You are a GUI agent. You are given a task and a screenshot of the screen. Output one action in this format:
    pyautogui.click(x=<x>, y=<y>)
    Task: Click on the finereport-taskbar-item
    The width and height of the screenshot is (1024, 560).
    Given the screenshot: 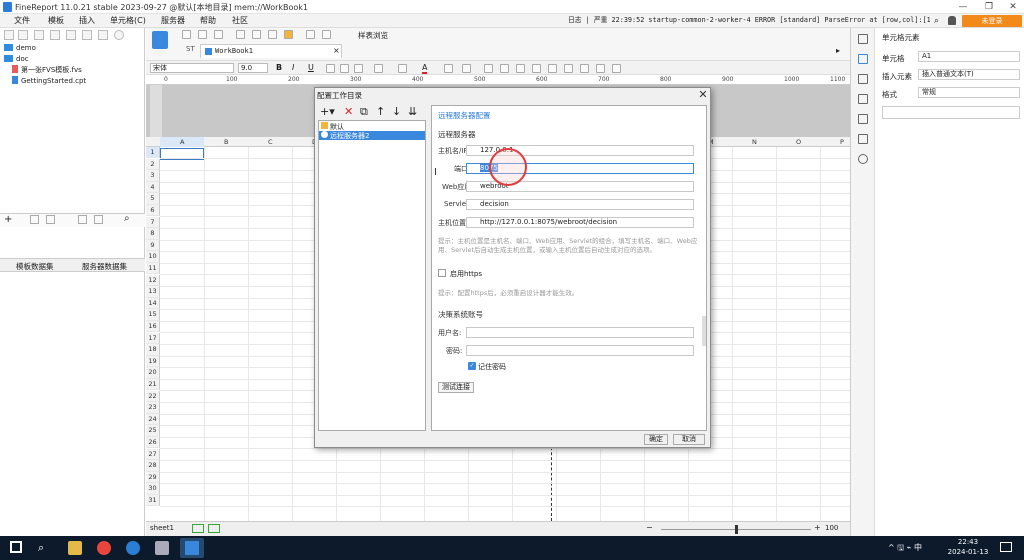 What is the action you would take?
    pyautogui.click(x=192, y=548)
    